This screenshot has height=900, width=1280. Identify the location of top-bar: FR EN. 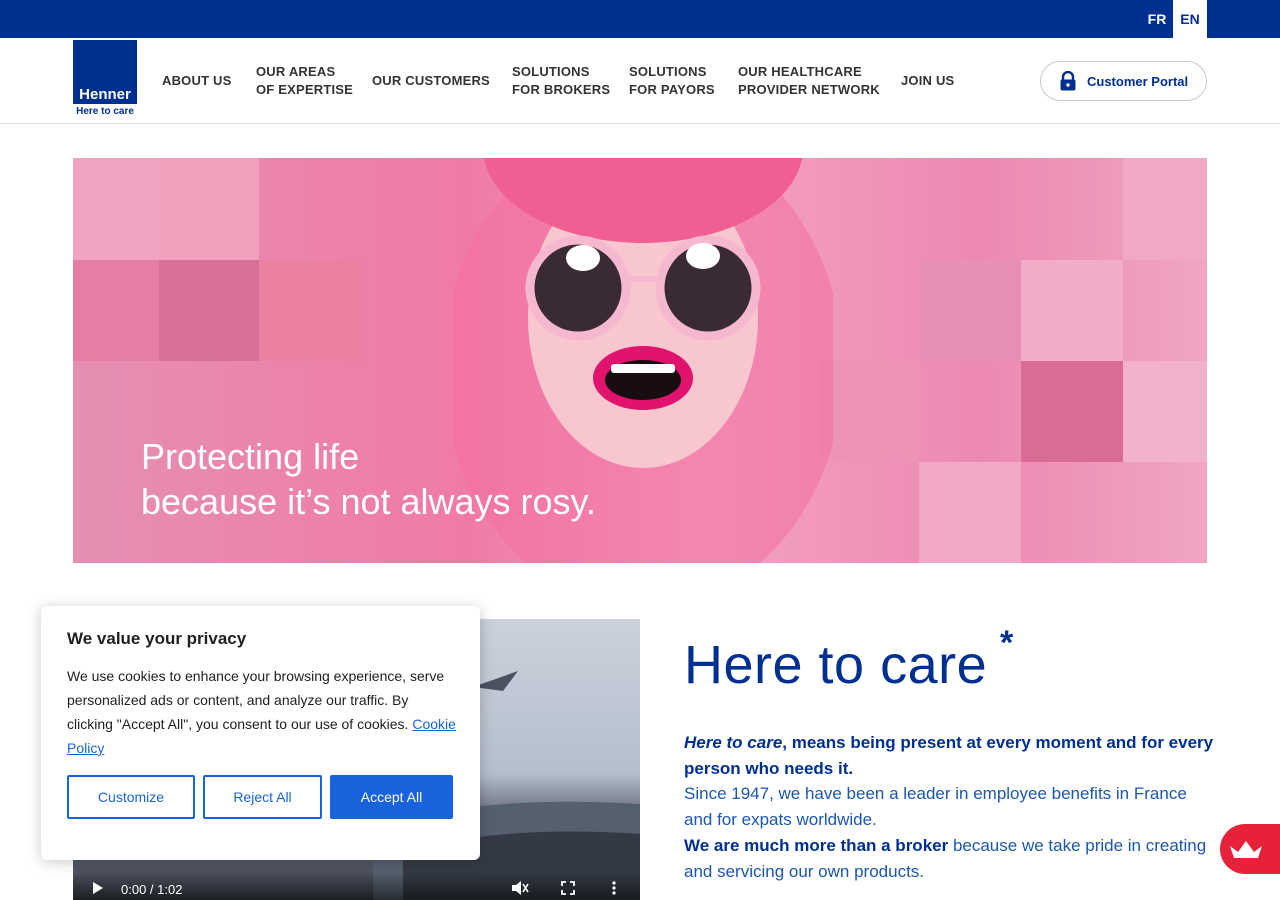
(640, 19).